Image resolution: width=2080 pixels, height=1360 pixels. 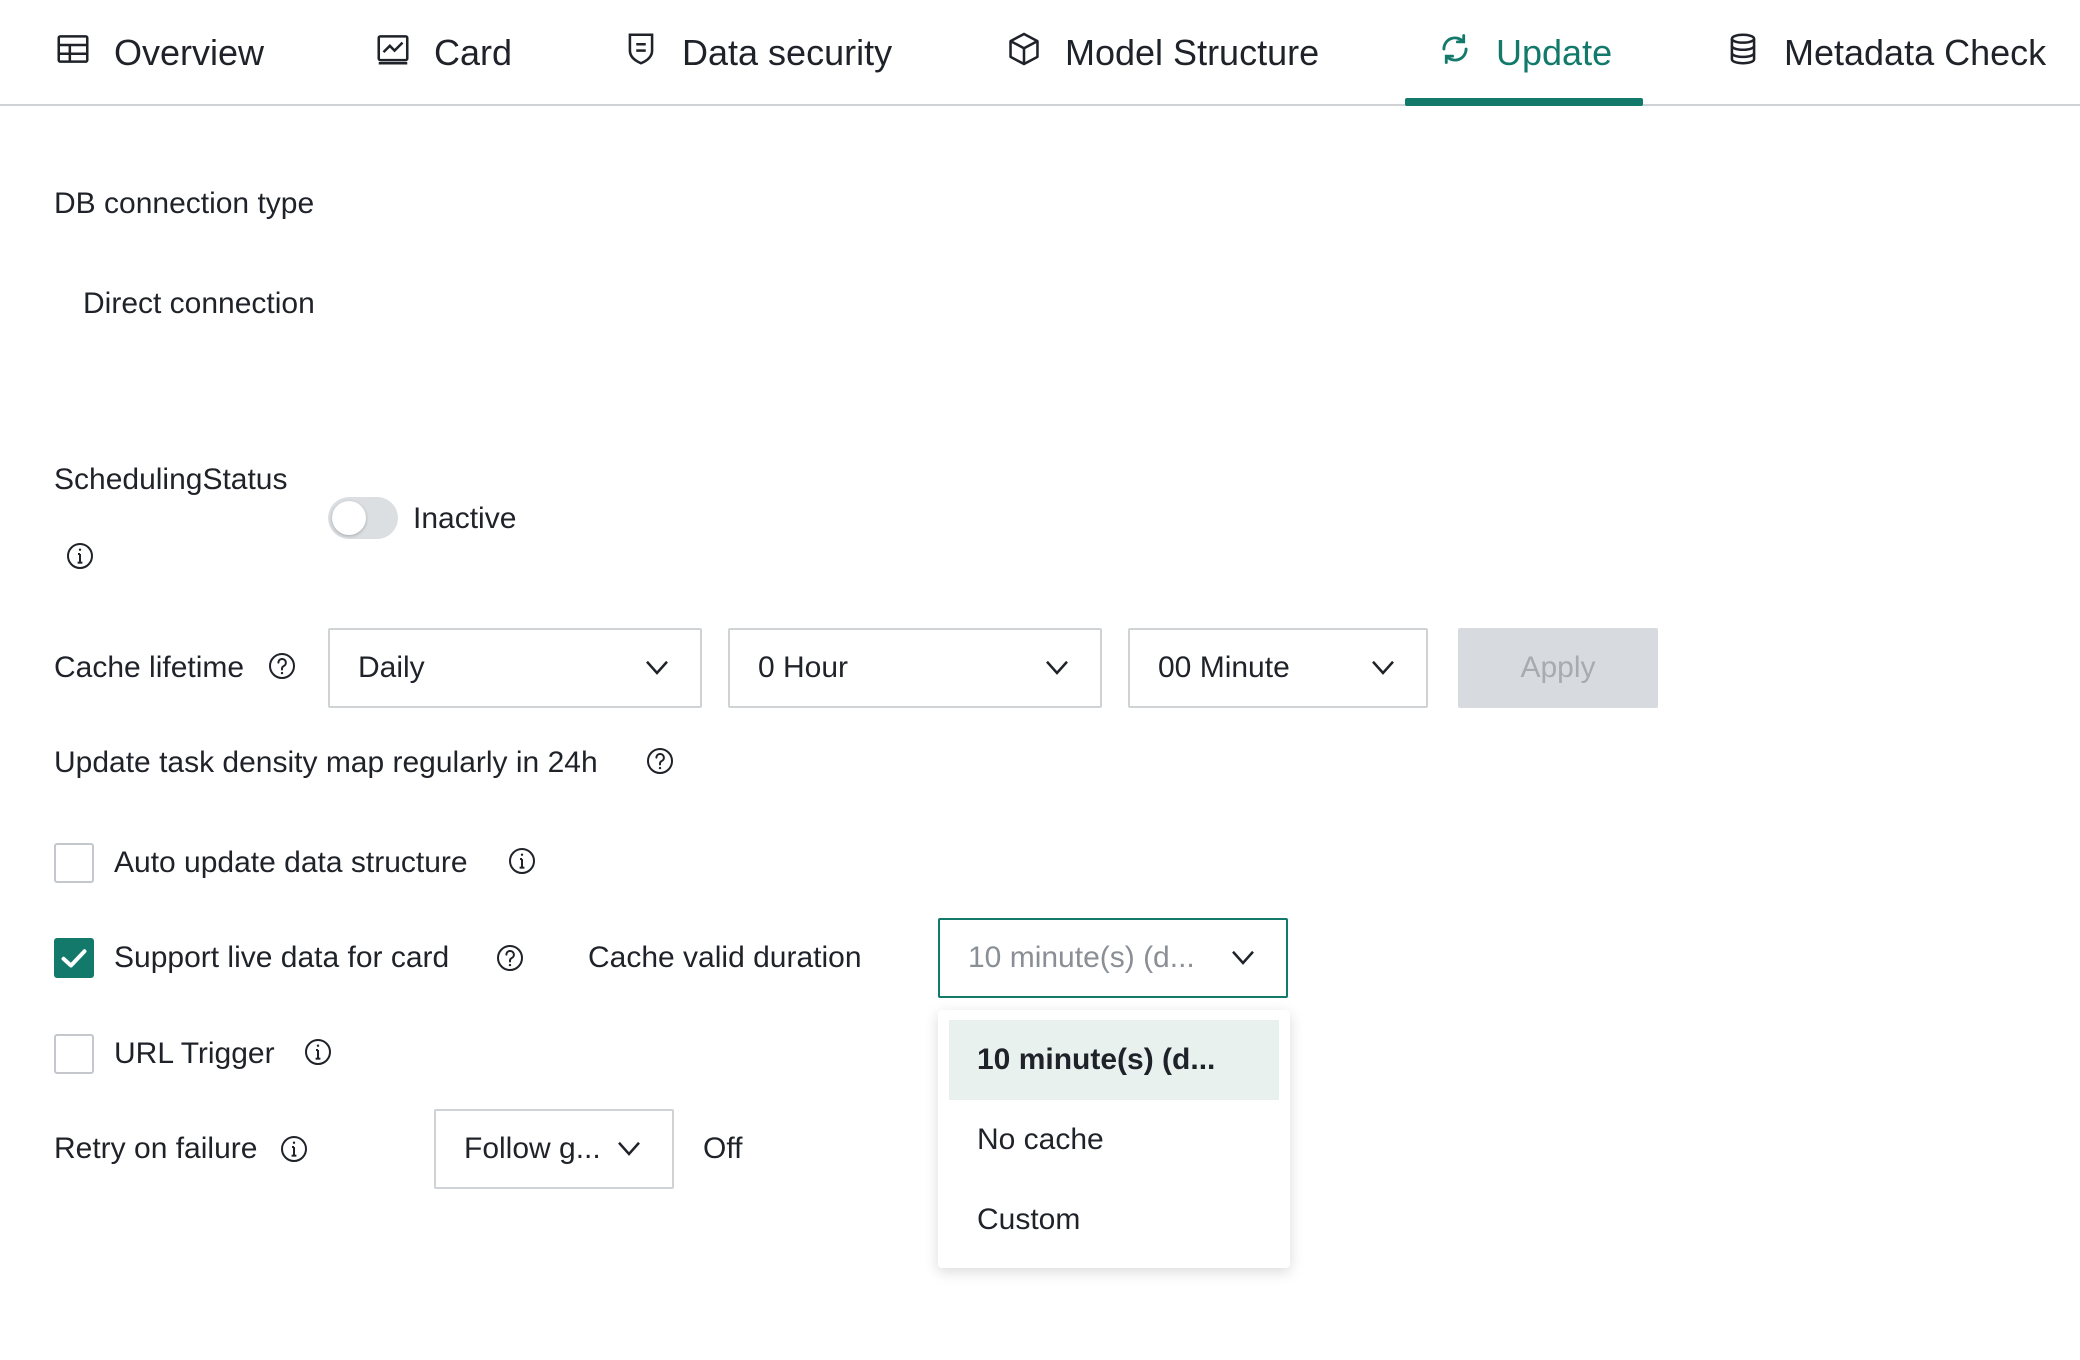 I want to click on checkmark-icon, so click(x=74, y=958).